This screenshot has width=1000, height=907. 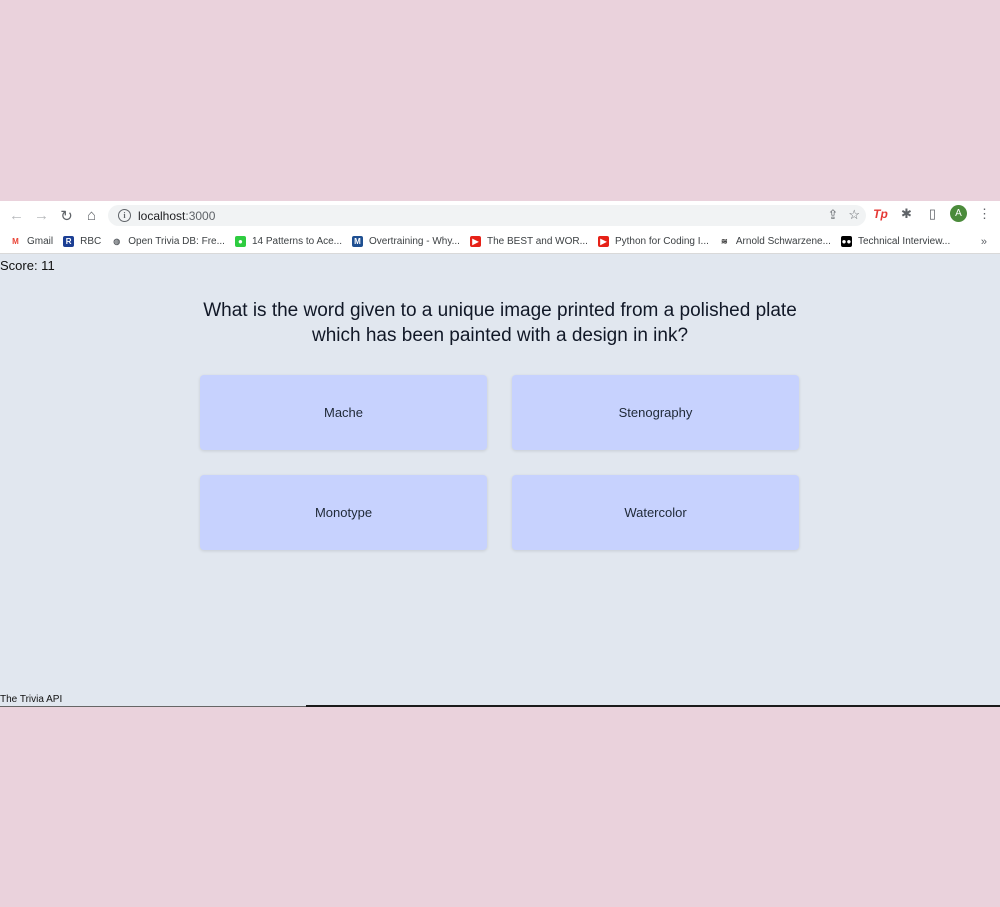 What do you see at coordinates (15, 241) in the screenshot?
I see `gmail-icon: M` at bounding box center [15, 241].